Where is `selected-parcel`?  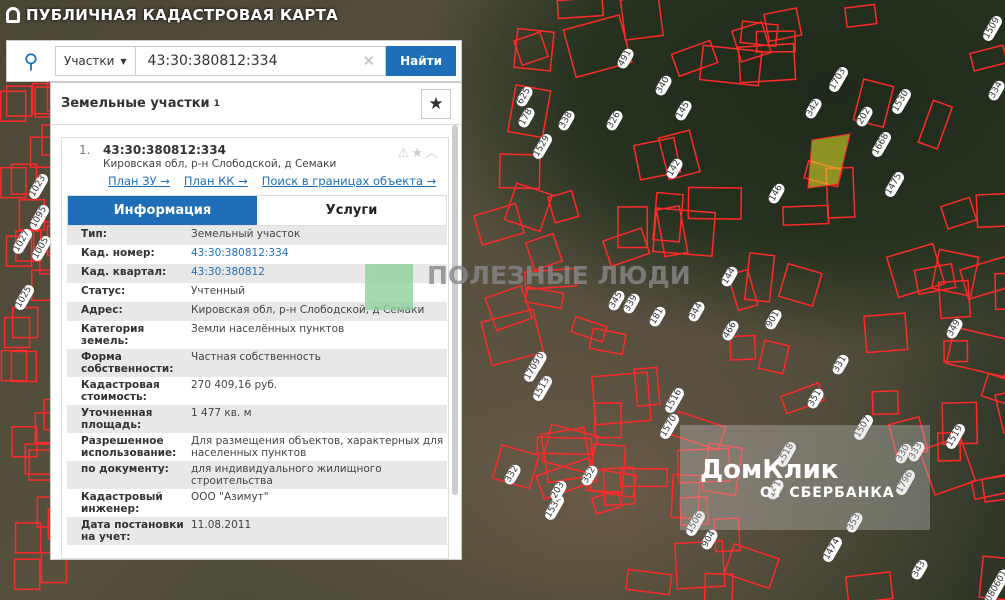 selected-parcel is located at coordinates (829, 161).